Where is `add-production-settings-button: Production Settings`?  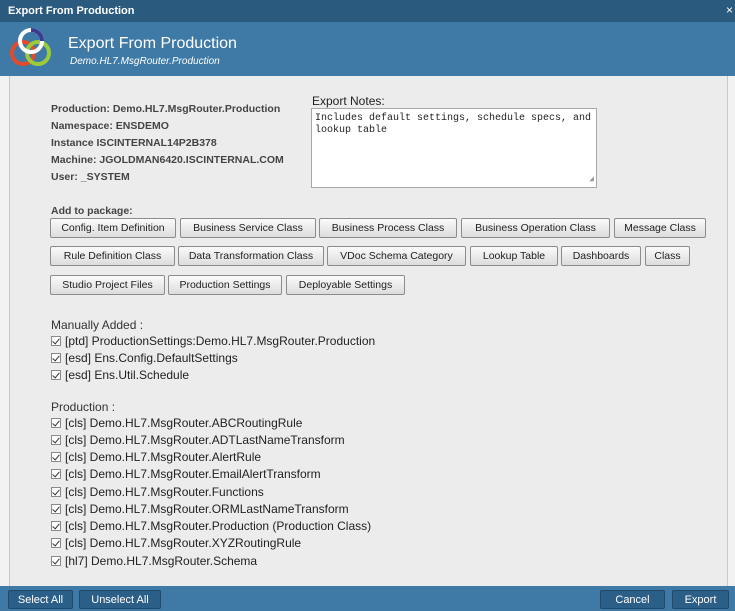 add-production-settings-button: Production Settings is located at coordinates (225, 285).